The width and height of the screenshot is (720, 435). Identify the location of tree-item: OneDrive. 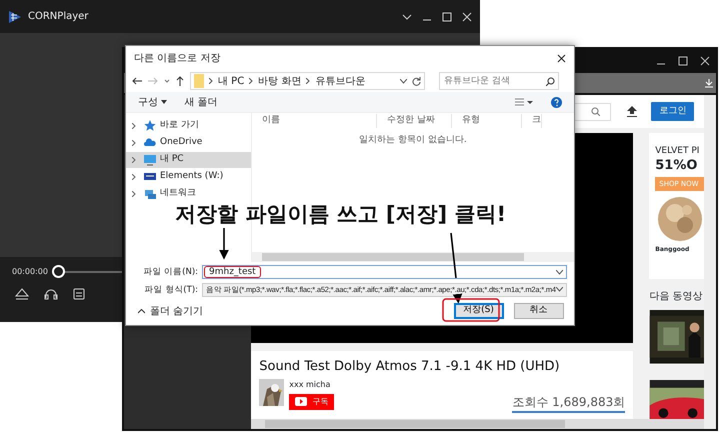
(188, 143).